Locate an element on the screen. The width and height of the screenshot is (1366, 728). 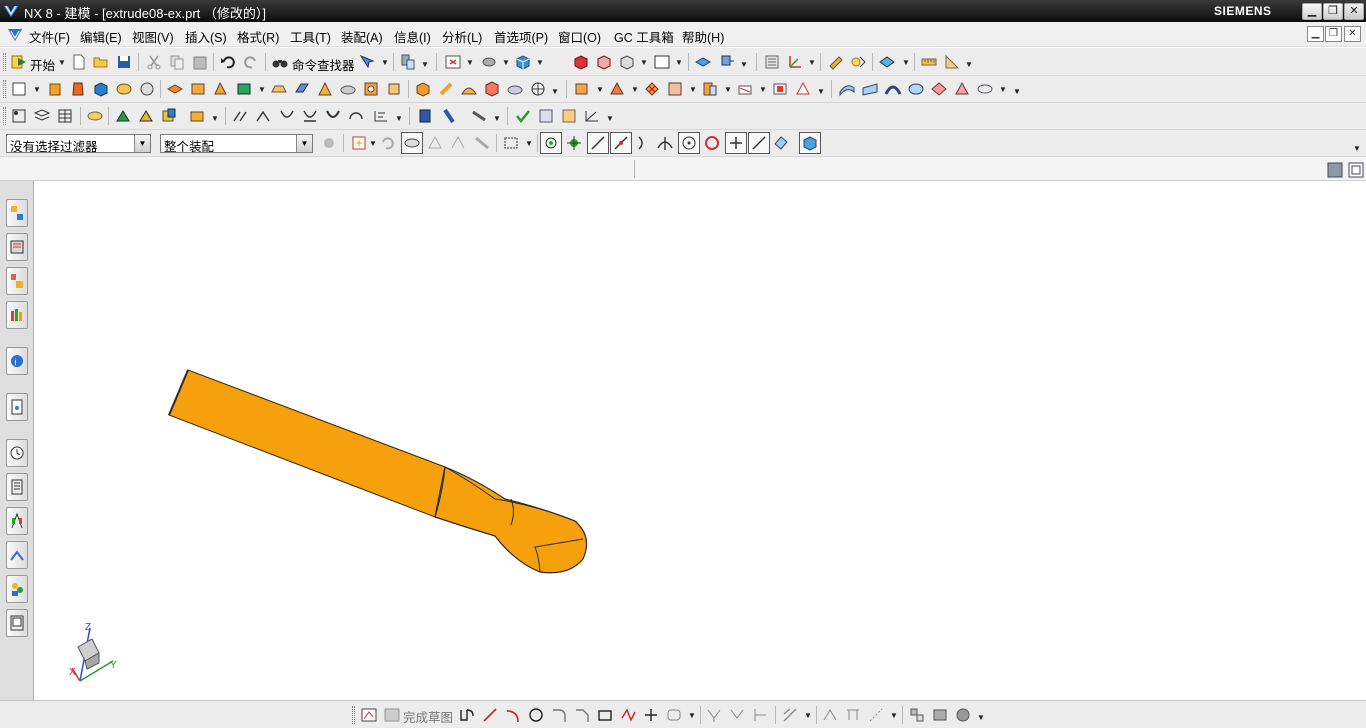
start-button: 开始 is located at coordinates (42, 64).